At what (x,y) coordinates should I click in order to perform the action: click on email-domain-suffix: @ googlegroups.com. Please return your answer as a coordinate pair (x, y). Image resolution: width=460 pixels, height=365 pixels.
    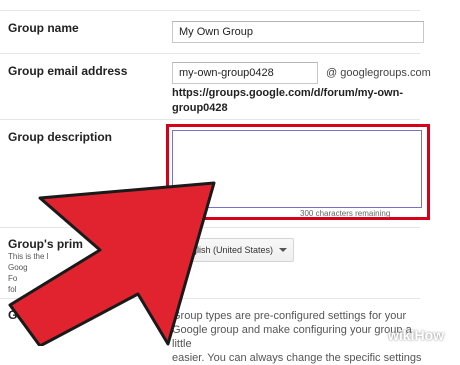
    Looking at the image, I should click on (378, 73).